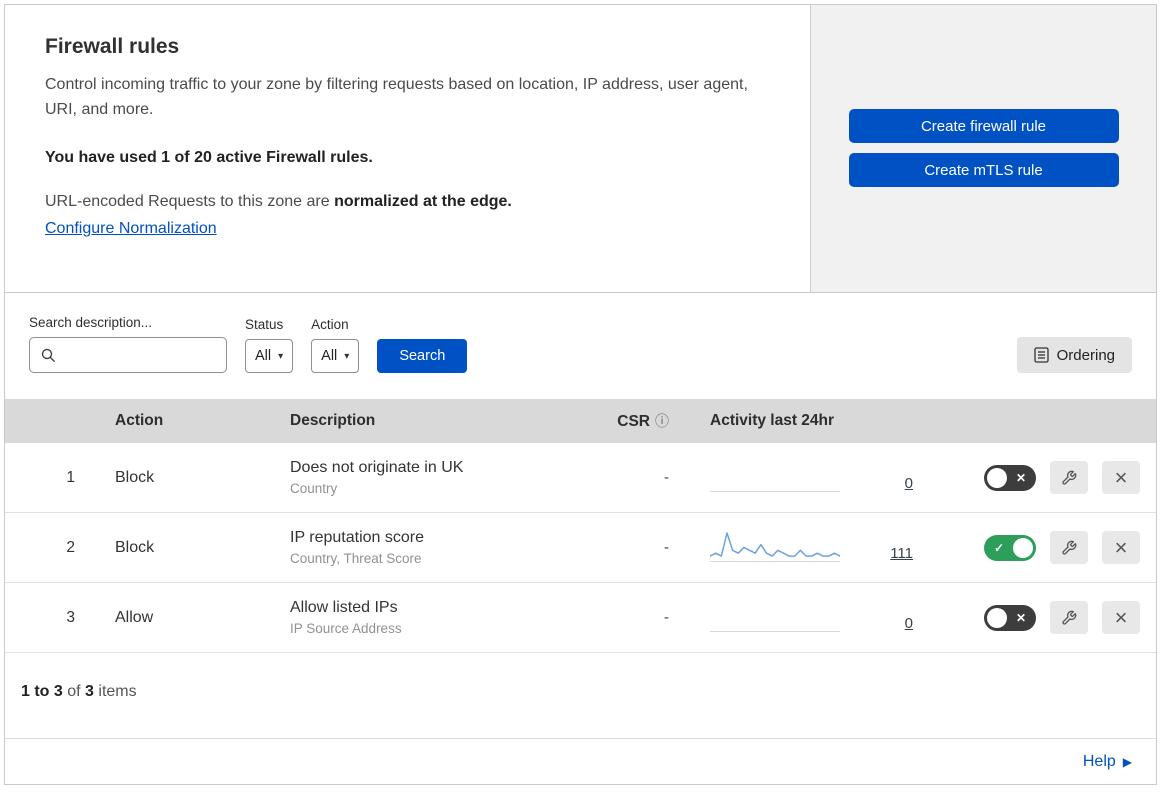 The height and width of the screenshot is (795, 1161). I want to click on rule-index: 2, so click(70, 547).